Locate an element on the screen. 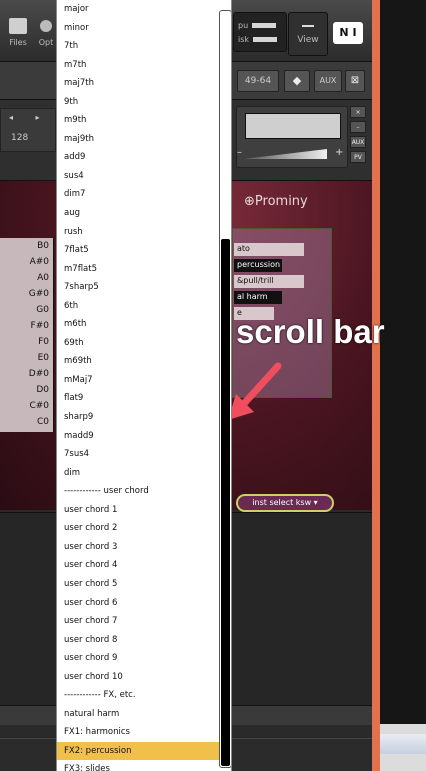 Image resolution: width=426 pixels, height=771 pixels. disk-bar is located at coordinates (265, 39).